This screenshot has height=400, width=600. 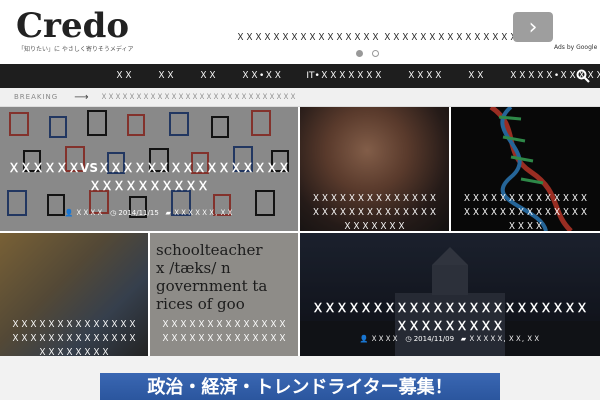 I want to click on post-title: ＸＸＸＸＸＸＸＸＸＸＸＸＸＸＸＸＸＸＸＸＸＸＸＸＸＸＸＸＸＸＸＸＸＸＸ, so click(x=374, y=211).